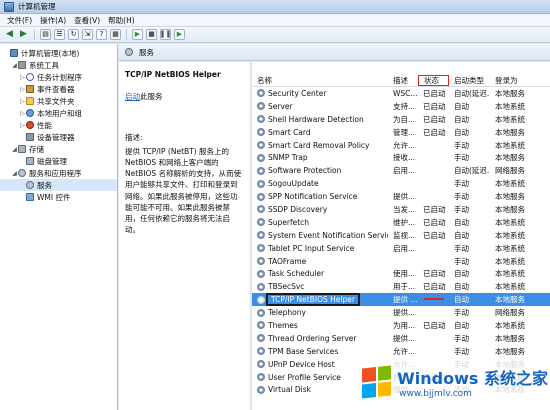 This screenshot has height=410, width=550. I want to click on properties-icon: ▦, so click(115, 34).